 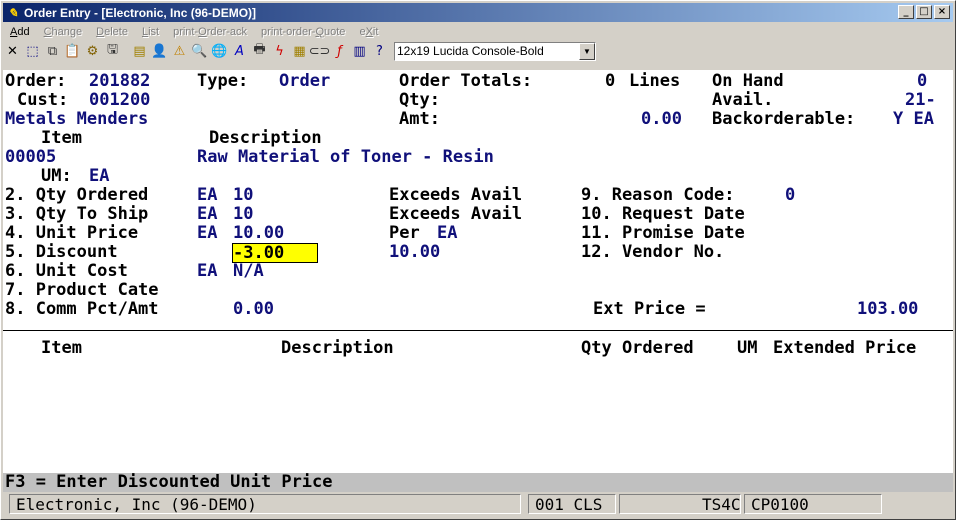 I want to click on font-select: 12x19 Lucida Console-Bold ▼, so click(x=495, y=51).